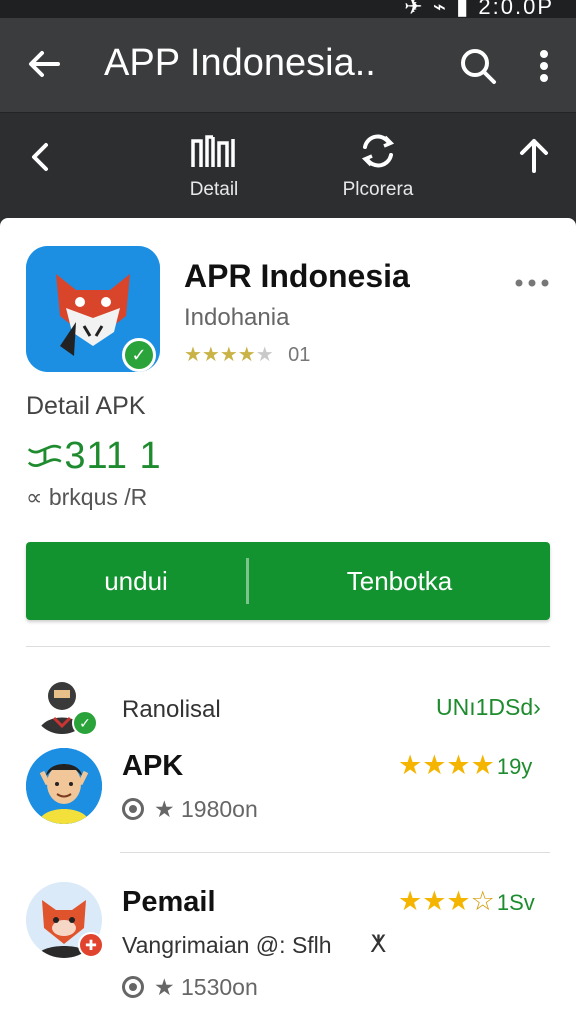  What do you see at coordinates (299, 355) in the screenshot?
I see `rating-value: 01` at bounding box center [299, 355].